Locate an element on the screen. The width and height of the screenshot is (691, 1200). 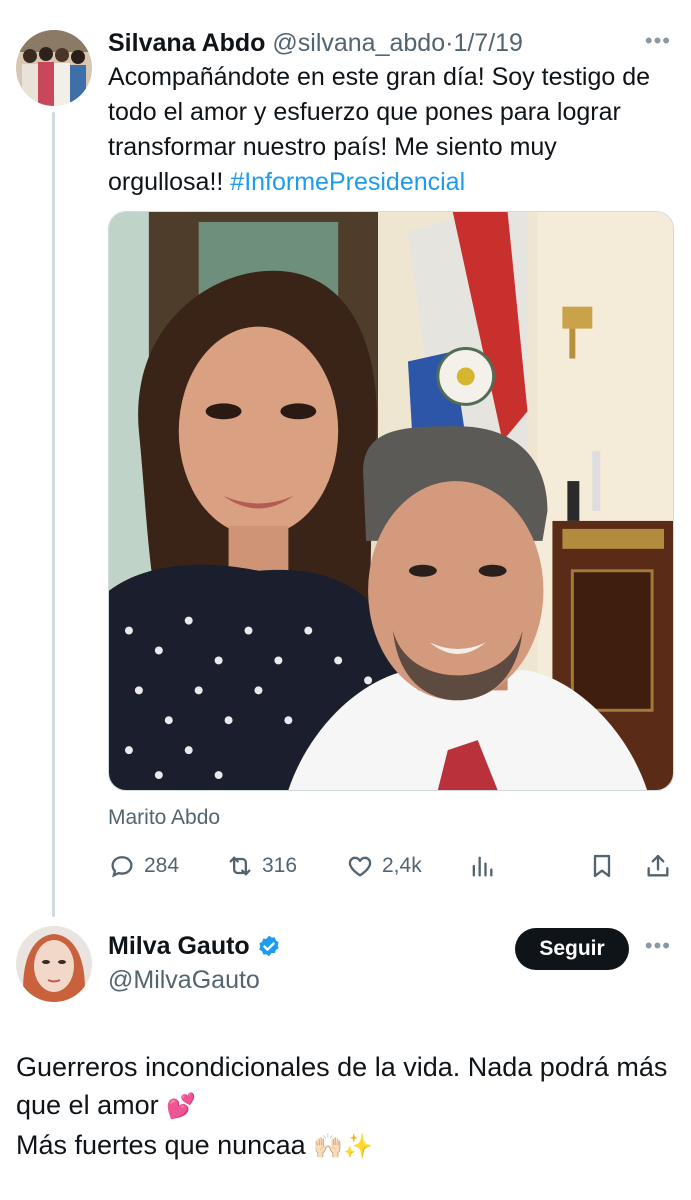
reply-button: 284 is located at coordinates (143, 866).